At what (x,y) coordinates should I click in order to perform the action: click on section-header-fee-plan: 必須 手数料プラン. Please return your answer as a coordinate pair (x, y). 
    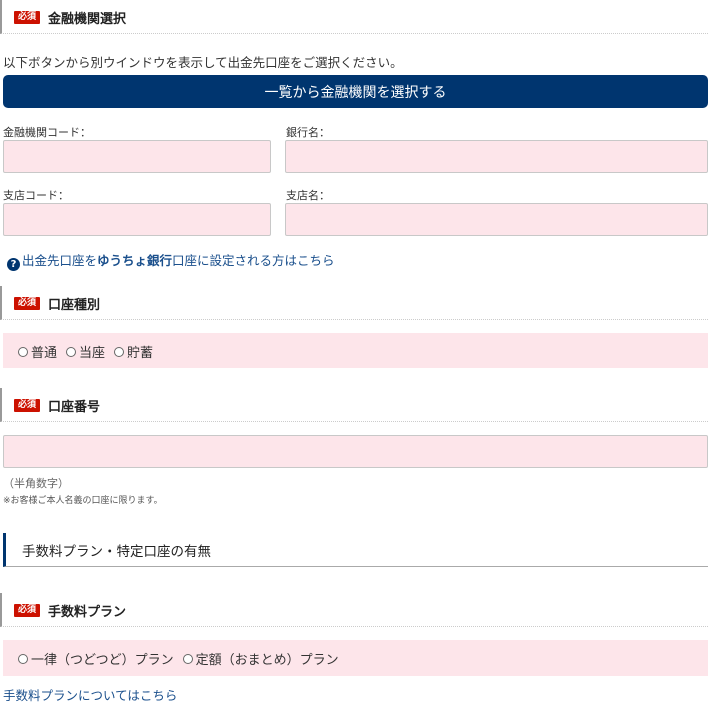
    Looking at the image, I should click on (354, 610).